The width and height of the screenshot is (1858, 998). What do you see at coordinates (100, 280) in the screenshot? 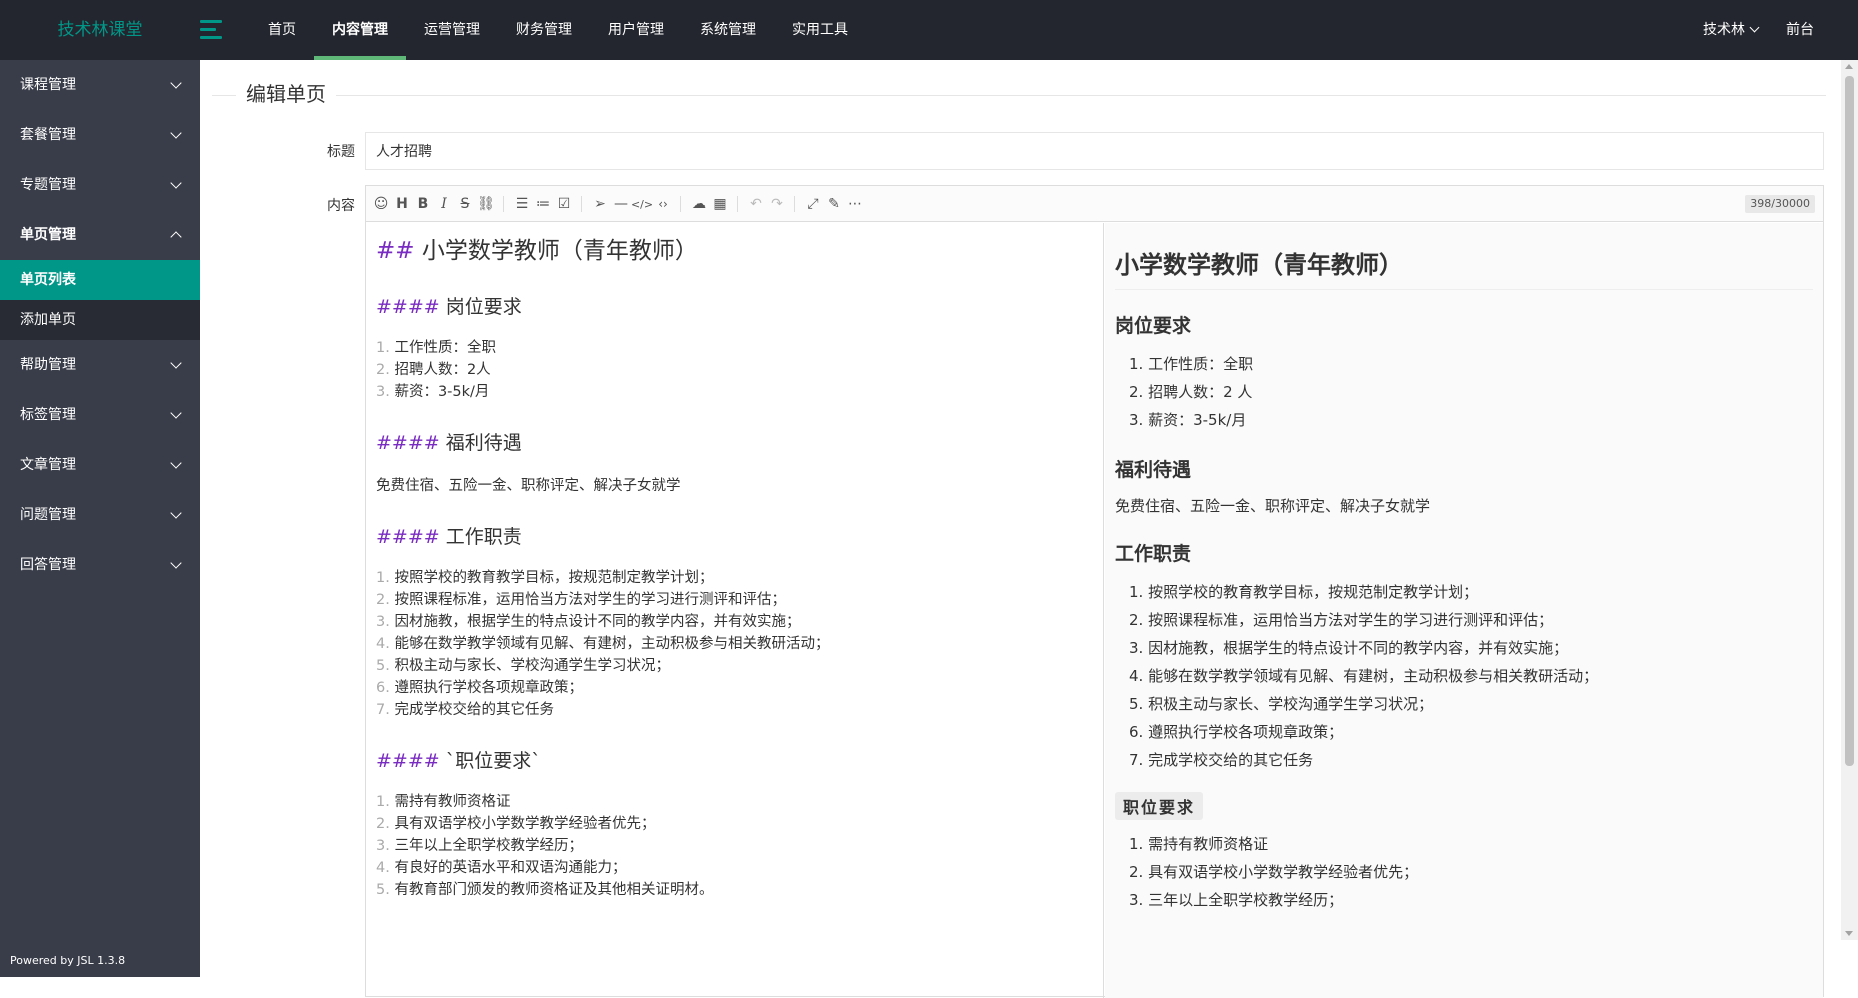
I see `sidebar-subitem-page-list: 单页列表` at bounding box center [100, 280].